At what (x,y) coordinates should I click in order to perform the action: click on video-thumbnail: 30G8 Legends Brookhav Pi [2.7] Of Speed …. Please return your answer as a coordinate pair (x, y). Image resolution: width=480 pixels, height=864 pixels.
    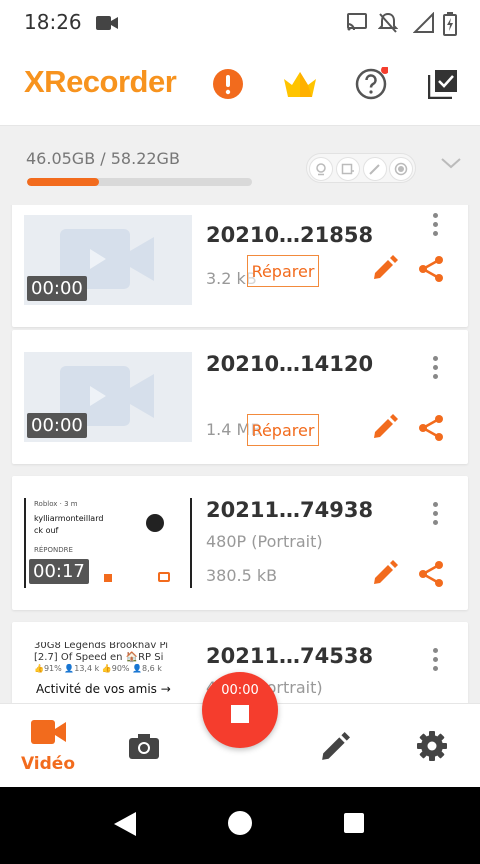
    Looking at the image, I should click on (108, 672).